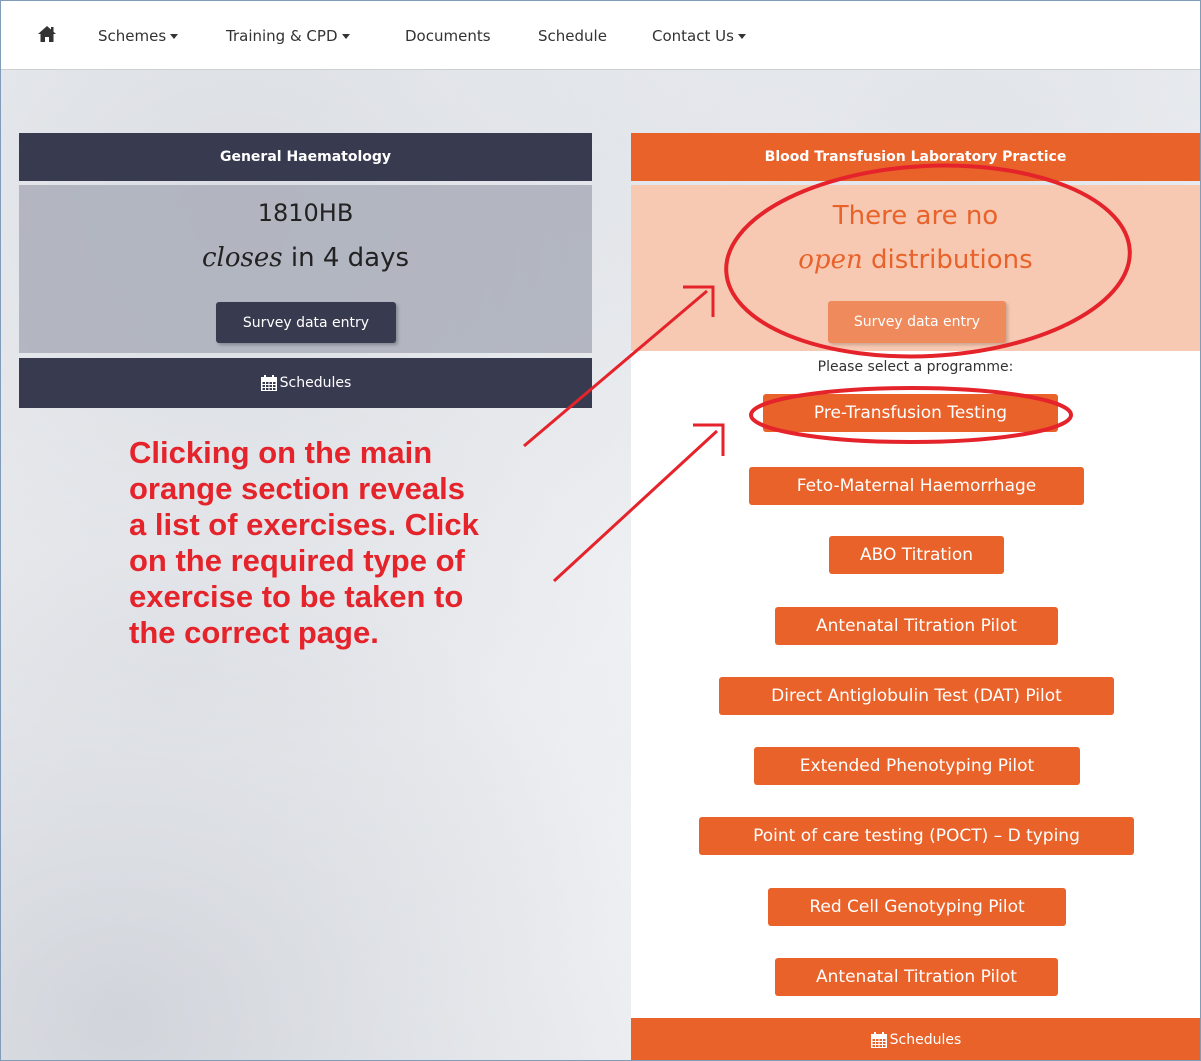 The width and height of the screenshot is (1201, 1061). I want to click on annotation-line: a list of exercises. Click, so click(304, 524).